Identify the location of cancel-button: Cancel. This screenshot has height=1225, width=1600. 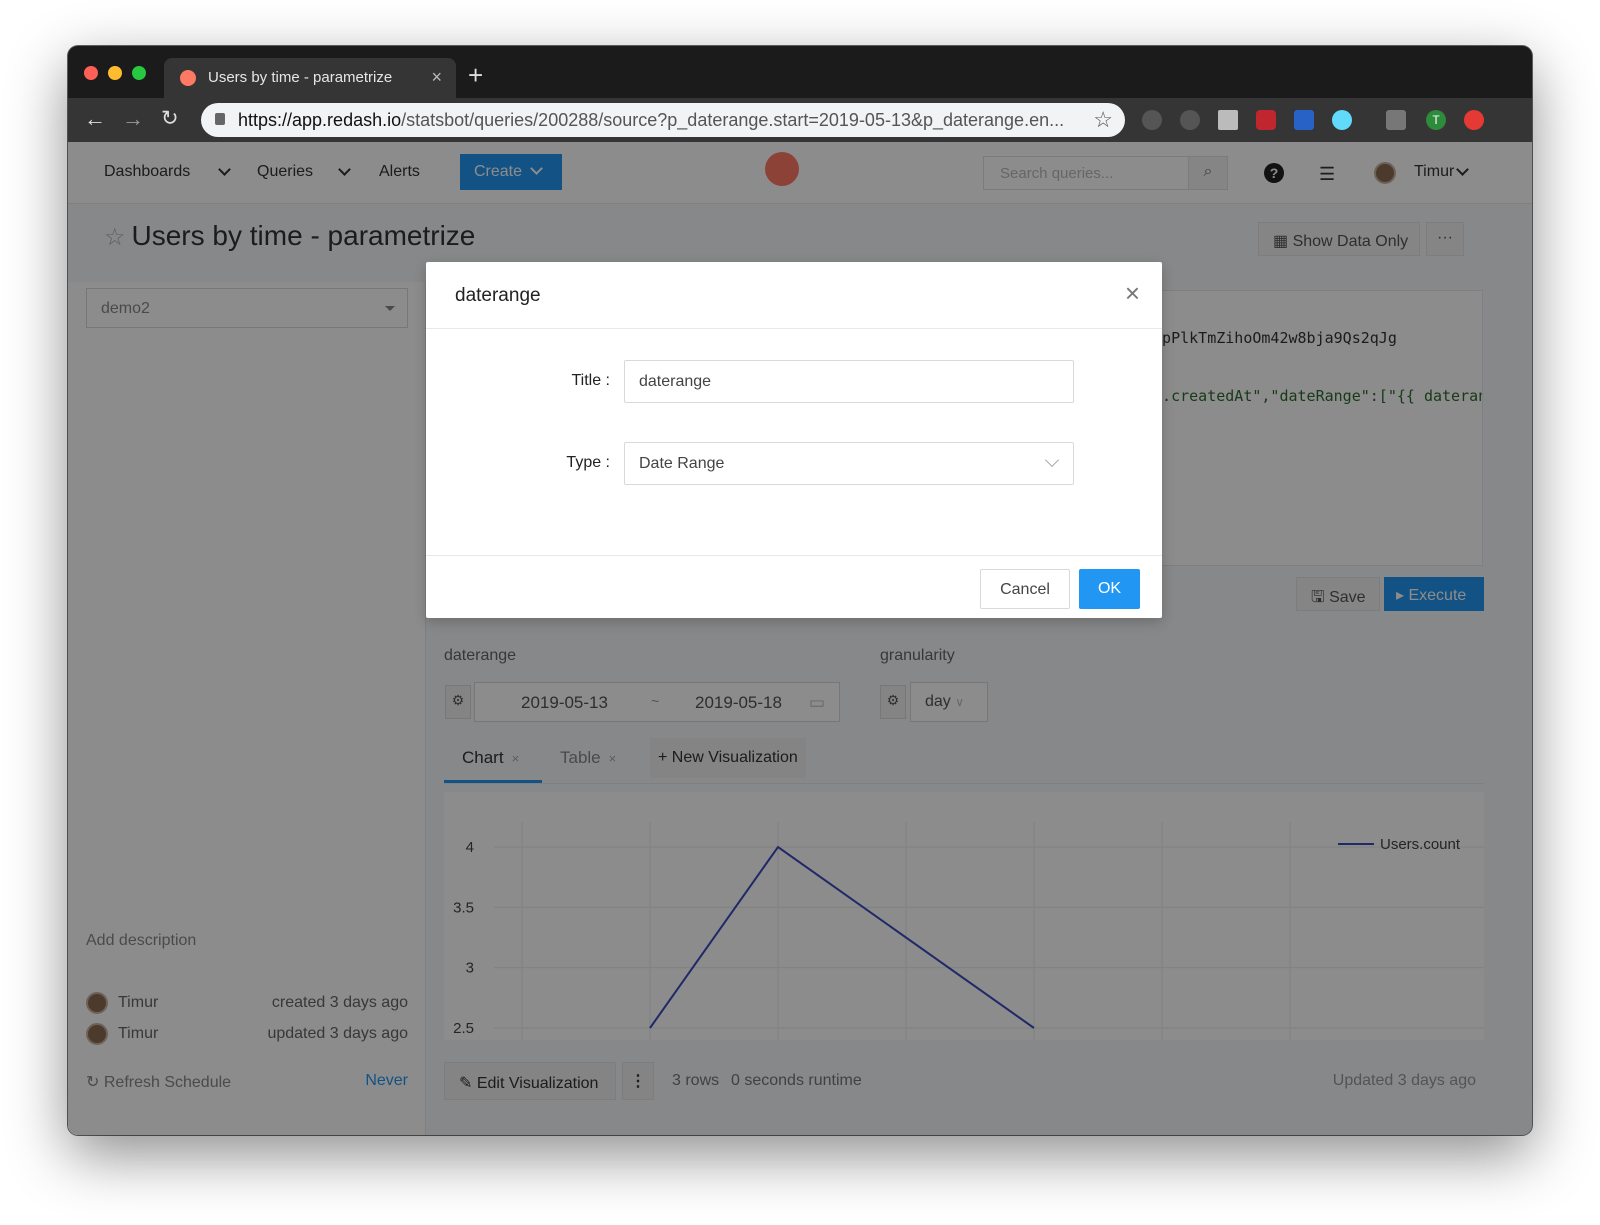
(1025, 589).